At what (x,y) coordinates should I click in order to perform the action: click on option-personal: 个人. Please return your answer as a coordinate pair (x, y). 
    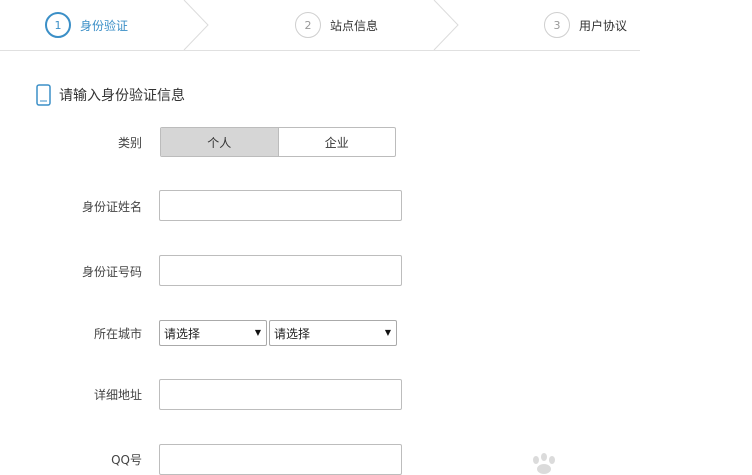
    Looking at the image, I should click on (220, 142).